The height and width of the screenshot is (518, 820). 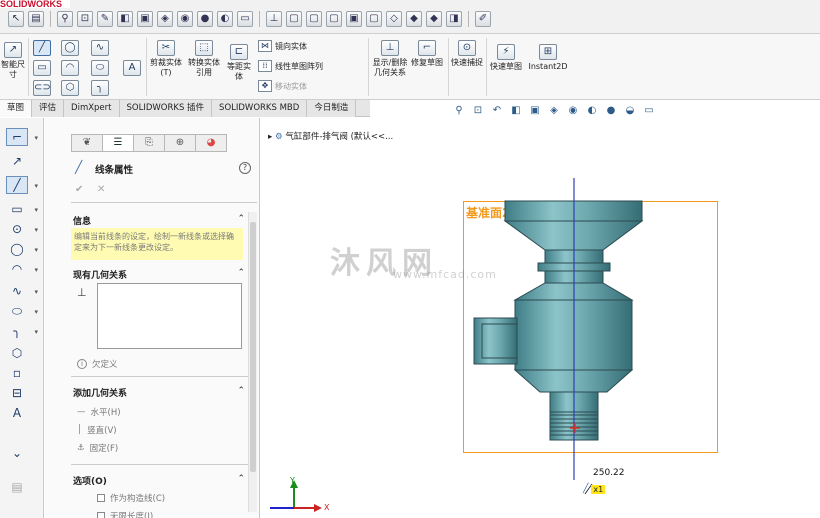 I want to click on line-cursor-icon: ╱, so click(x=586, y=489).